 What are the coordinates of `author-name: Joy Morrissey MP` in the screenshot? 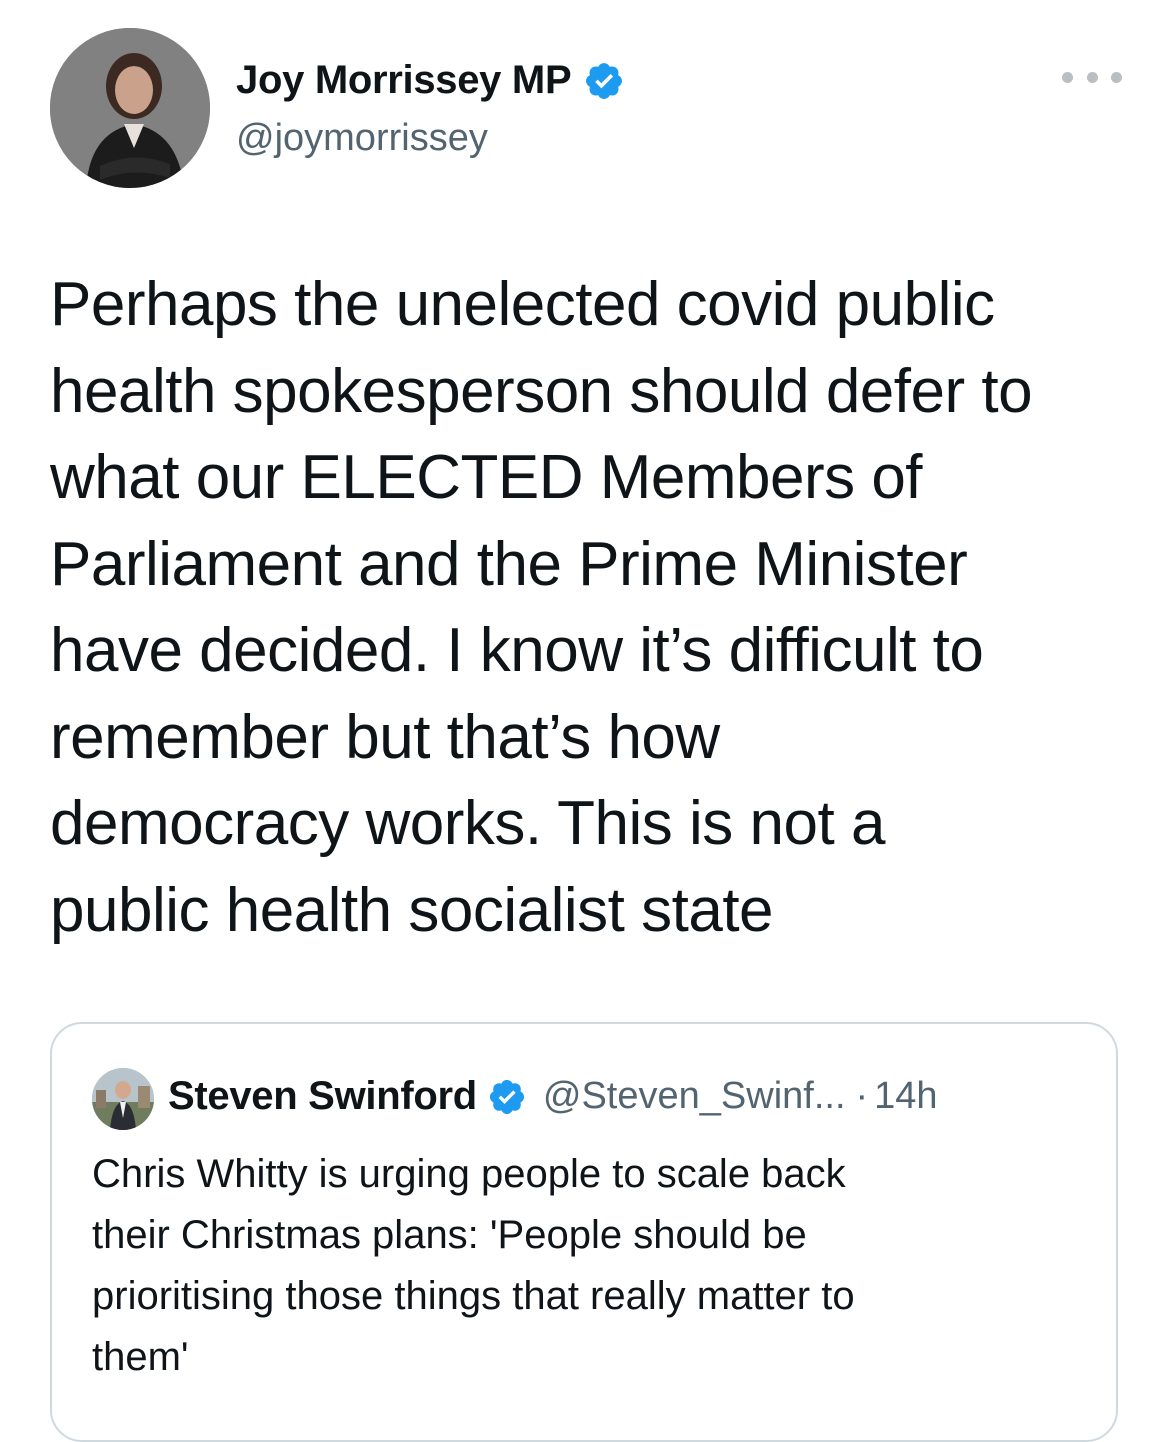 It's located at (404, 80).